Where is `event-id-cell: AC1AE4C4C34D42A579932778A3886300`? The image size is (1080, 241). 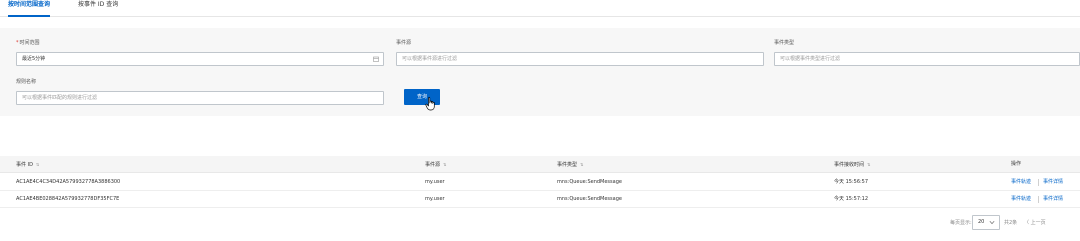 event-id-cell: AC1AE4C4C34D42A579932778A3886300 is located at coordinates (68, 182).